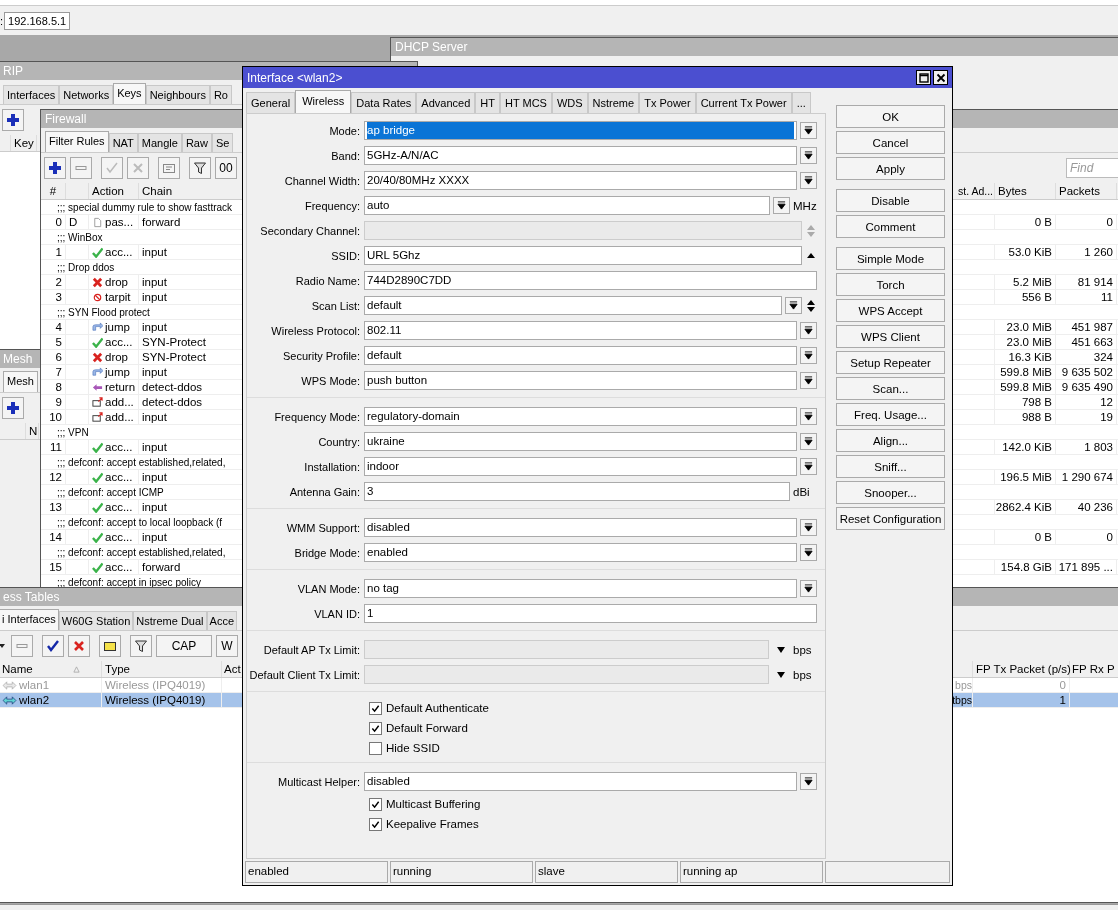 The width and height of the screenshot is (1118, 910). Describe the element at coordinates (53, 191) in the screenshot. I see `column-header: #` at that location.